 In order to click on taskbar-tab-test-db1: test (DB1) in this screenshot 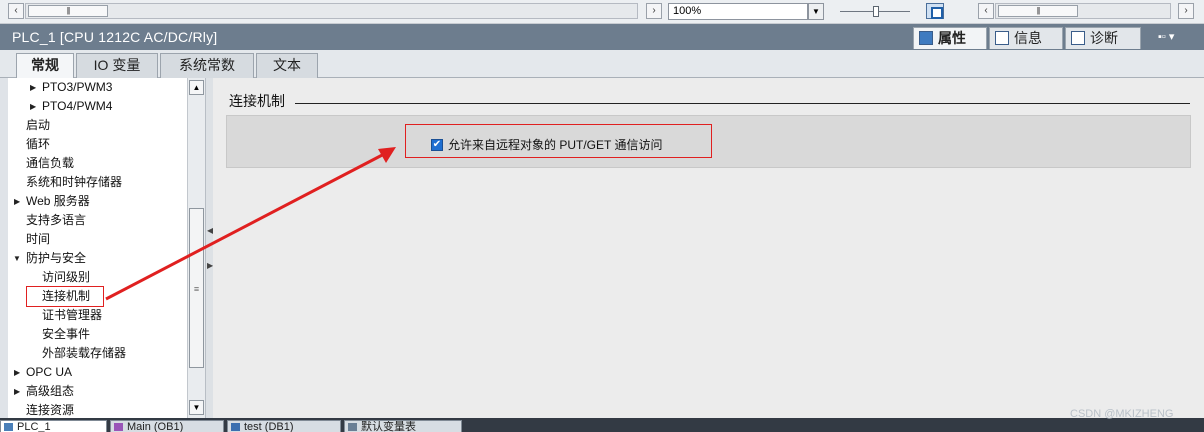, I will do `click(284, 426)`.